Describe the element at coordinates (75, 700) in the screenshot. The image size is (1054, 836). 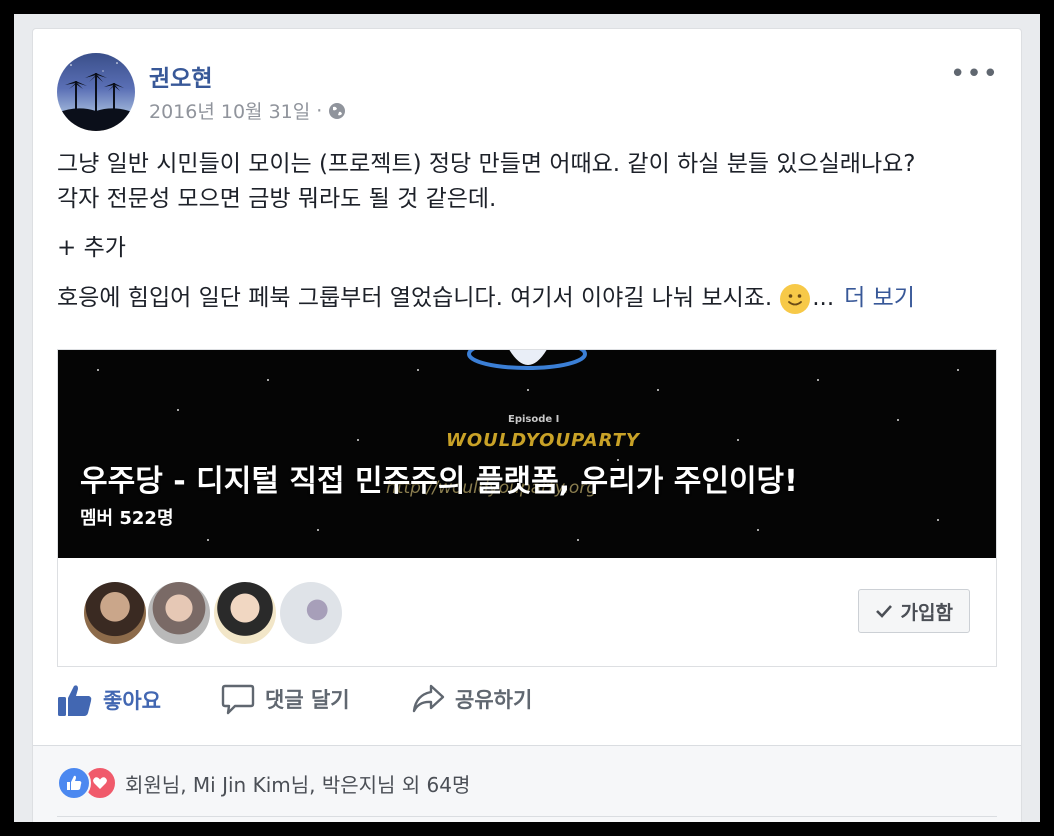
I see `thumbs-up-icon` at that location.